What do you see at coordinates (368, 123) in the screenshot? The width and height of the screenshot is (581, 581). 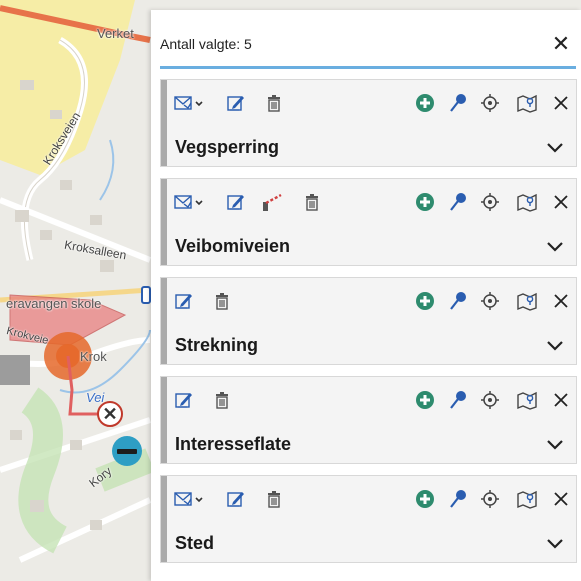 I see `selection-card: Vegsperring` at bounding box center [368, 123].